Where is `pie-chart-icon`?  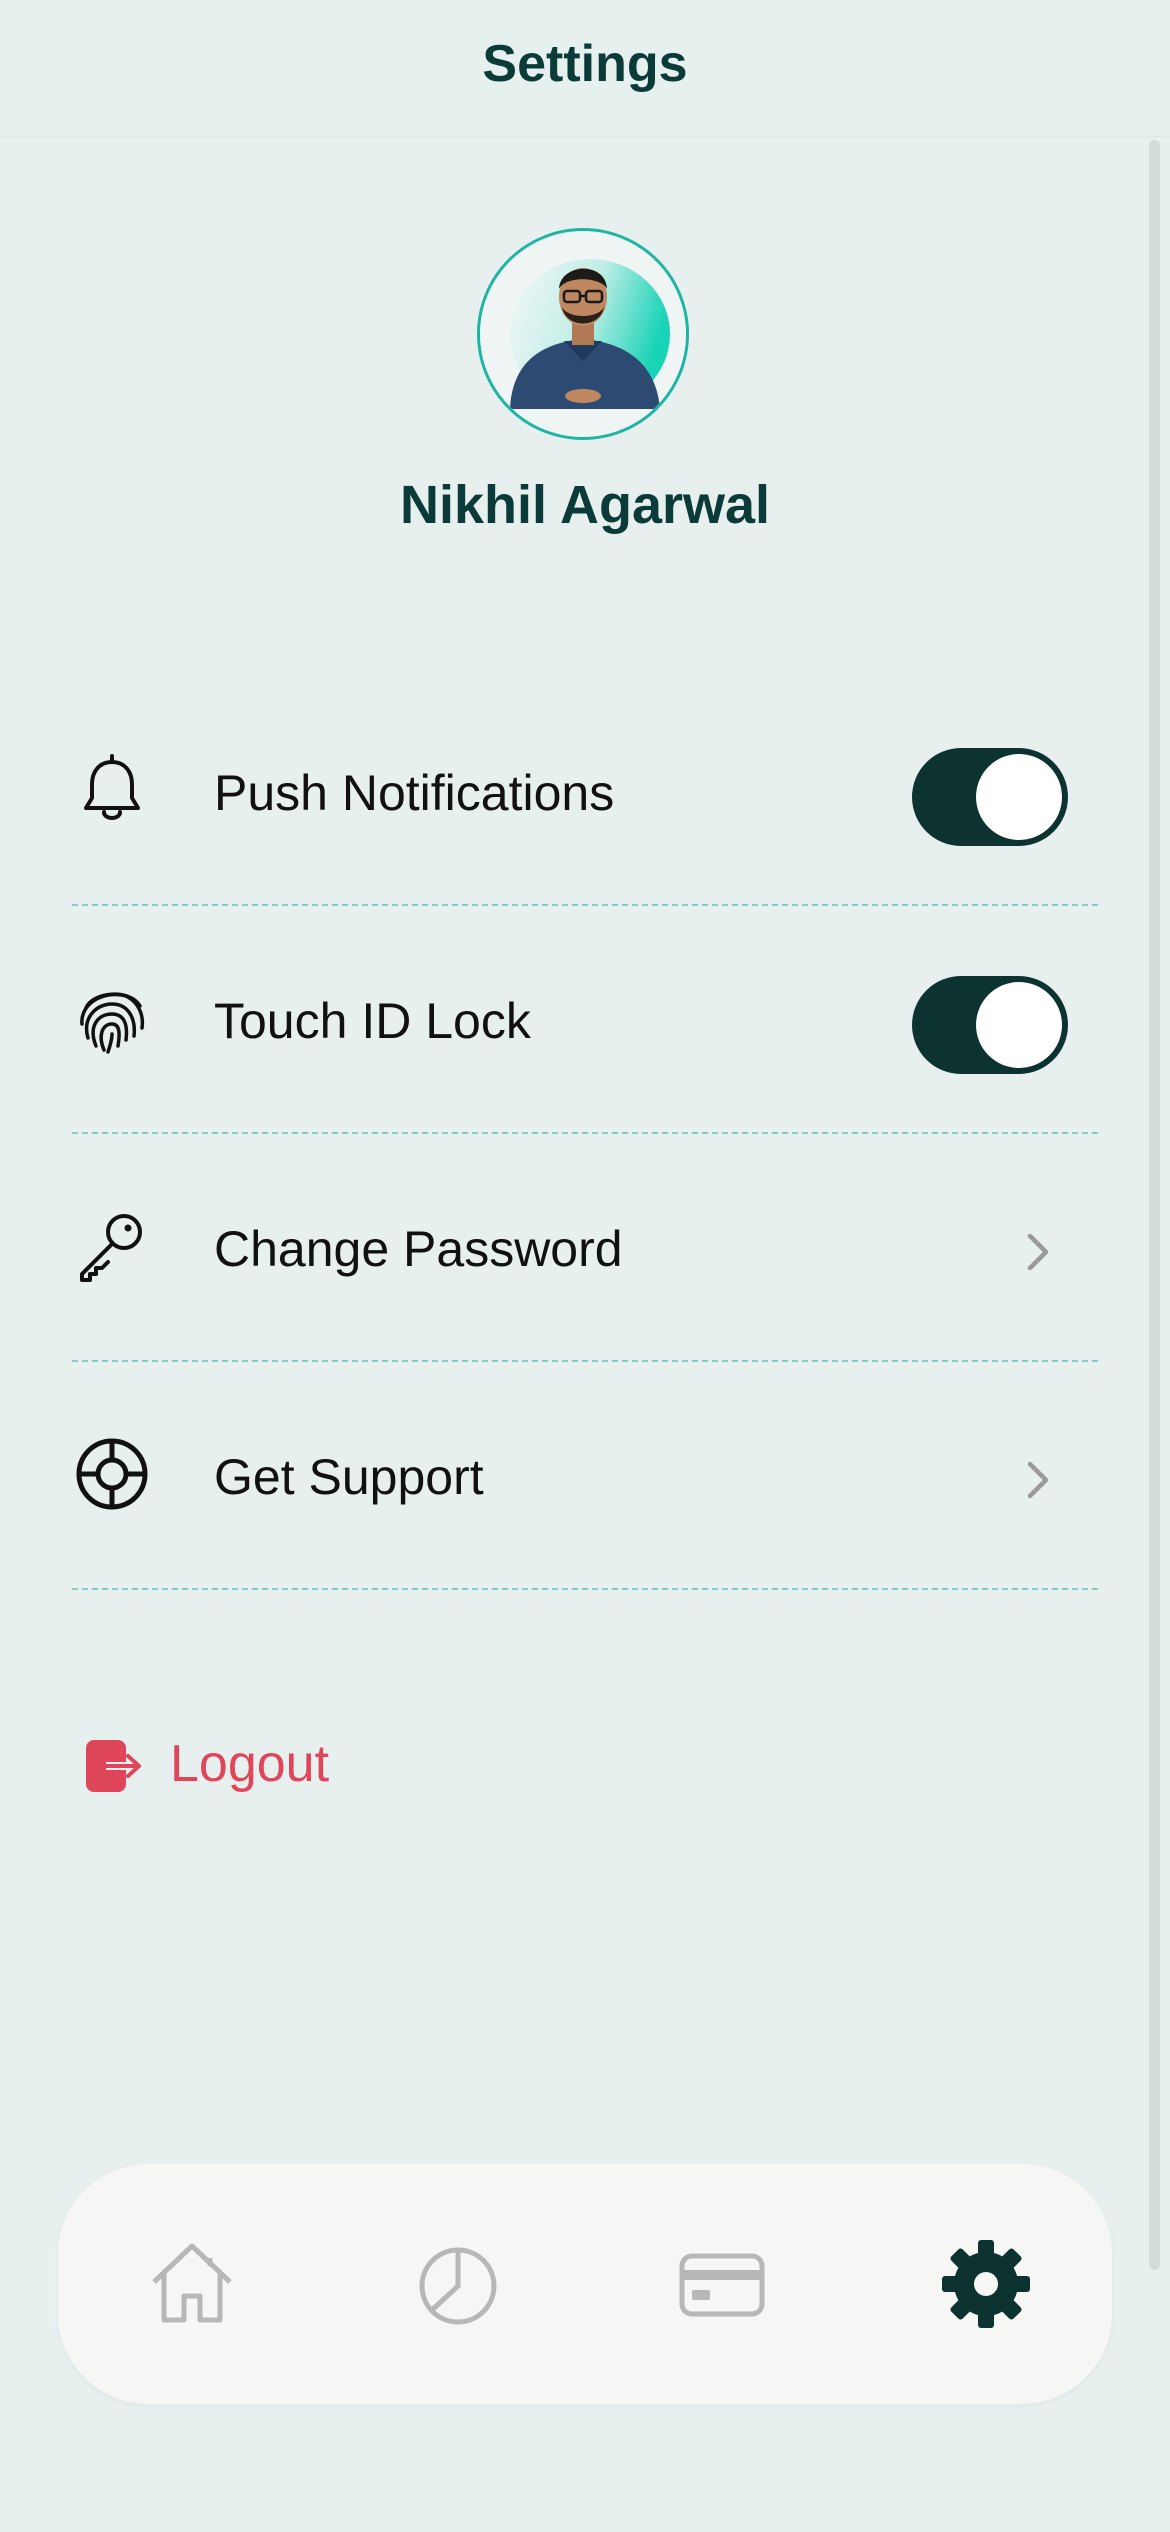
pie-chart-icon is located at coordinates (458, 2286).